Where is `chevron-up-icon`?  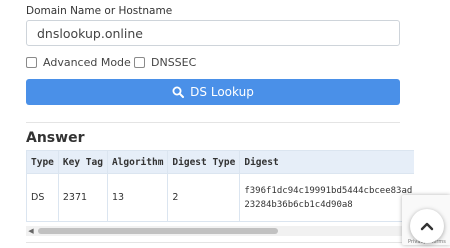 chevron-up-icon is located at coordinates (427, 226).